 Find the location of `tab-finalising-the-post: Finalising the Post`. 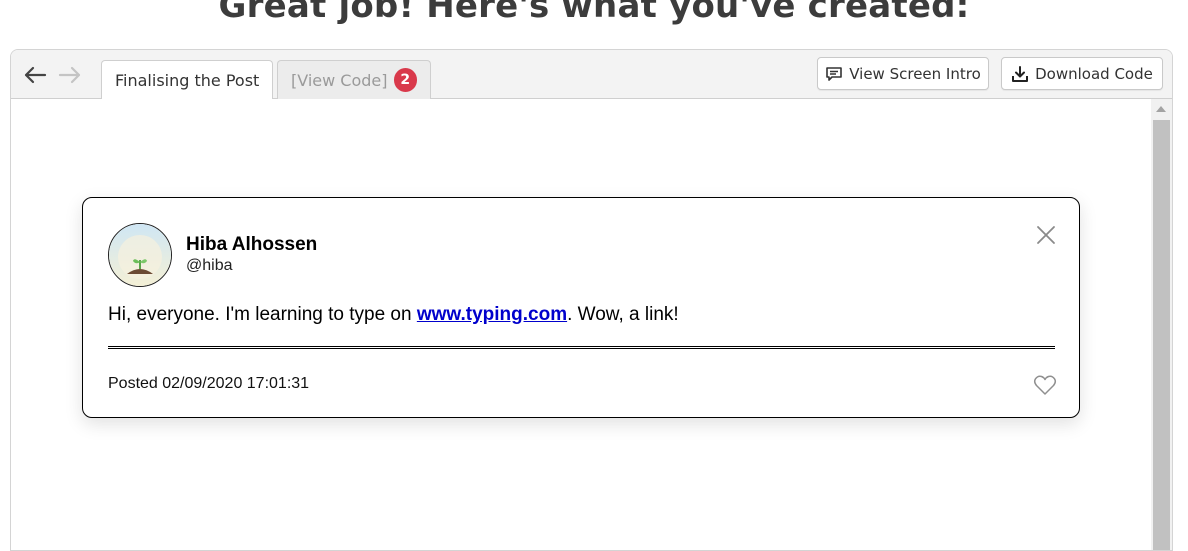

tab-finalising-the-post: Finalising the Post is located at coordinates (187, 80).